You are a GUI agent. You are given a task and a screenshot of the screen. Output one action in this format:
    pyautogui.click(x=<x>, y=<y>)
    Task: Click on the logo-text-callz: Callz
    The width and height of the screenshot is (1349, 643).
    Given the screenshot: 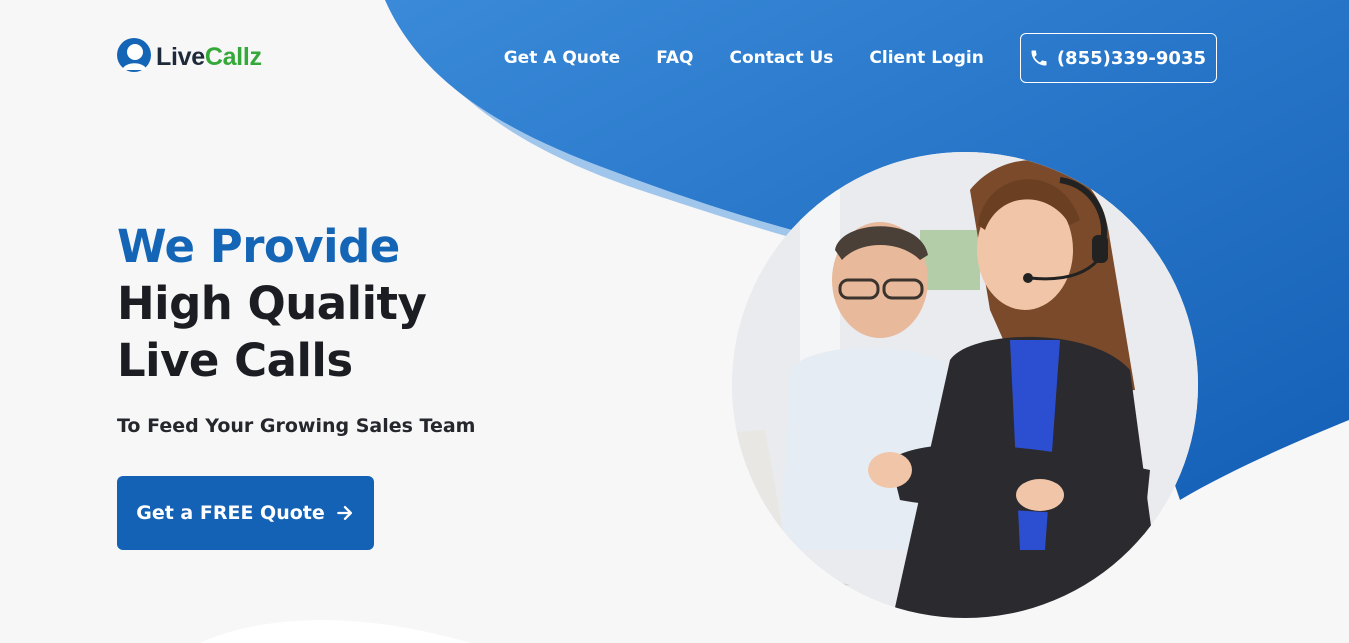 What is the action you would take?
    pyautogui.click(x=233, y=56)
    